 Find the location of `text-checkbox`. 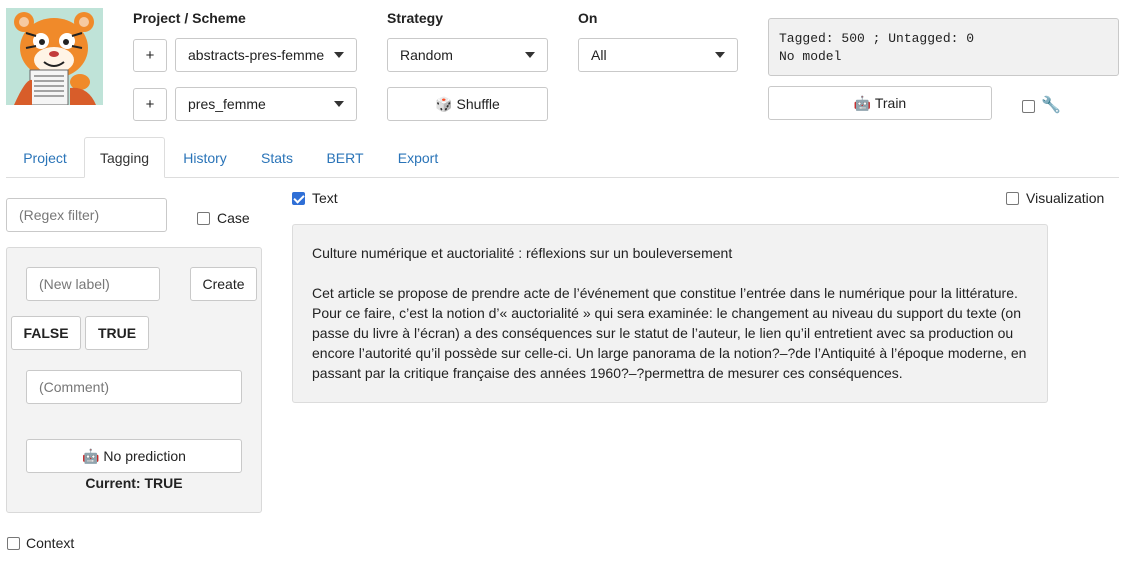

text-checkbox is located at coordinates (298, 198).